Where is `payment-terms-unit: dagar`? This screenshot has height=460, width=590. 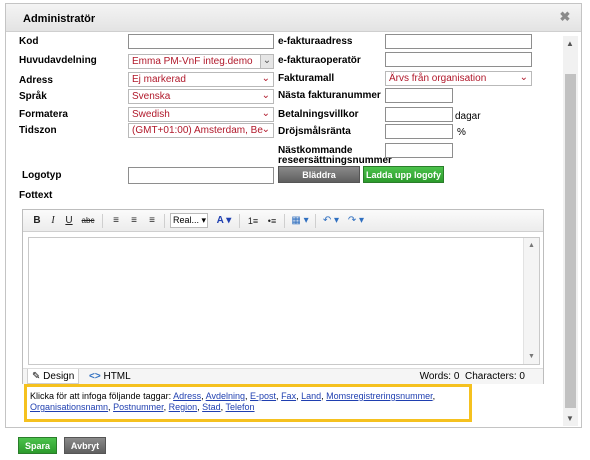
payment-terms-unit: dagar is located at coordinates (468, 116).